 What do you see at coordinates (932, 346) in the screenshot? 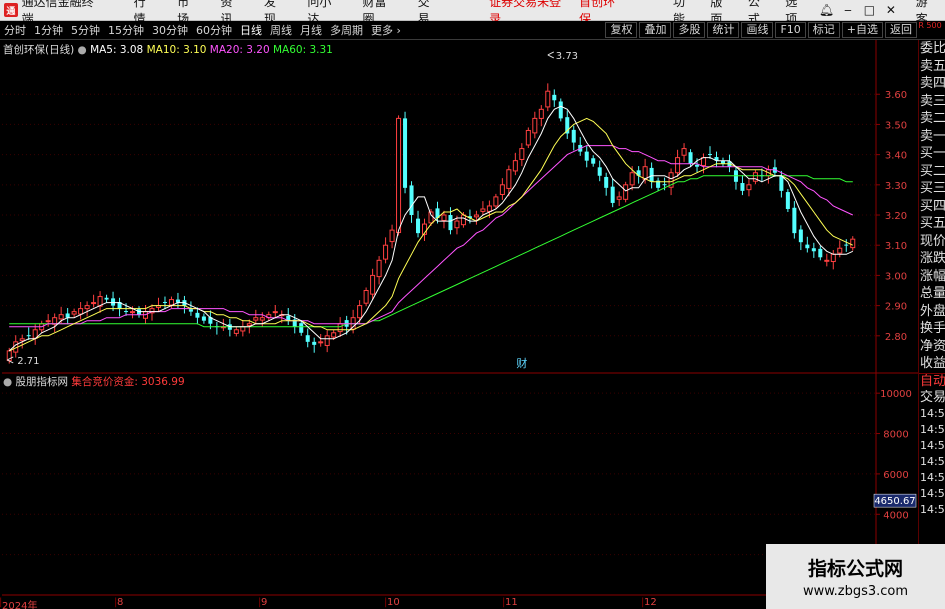
I see `side-panel-row: 净资` at bounding box center [932, 346].